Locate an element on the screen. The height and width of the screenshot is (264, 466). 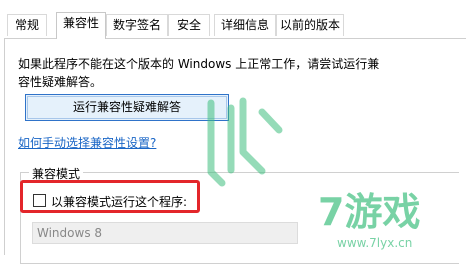
tab-bar: 常规 兼容性 数字签名 安全 详细信息 以前的版本 is located at coordinates (233, 19).